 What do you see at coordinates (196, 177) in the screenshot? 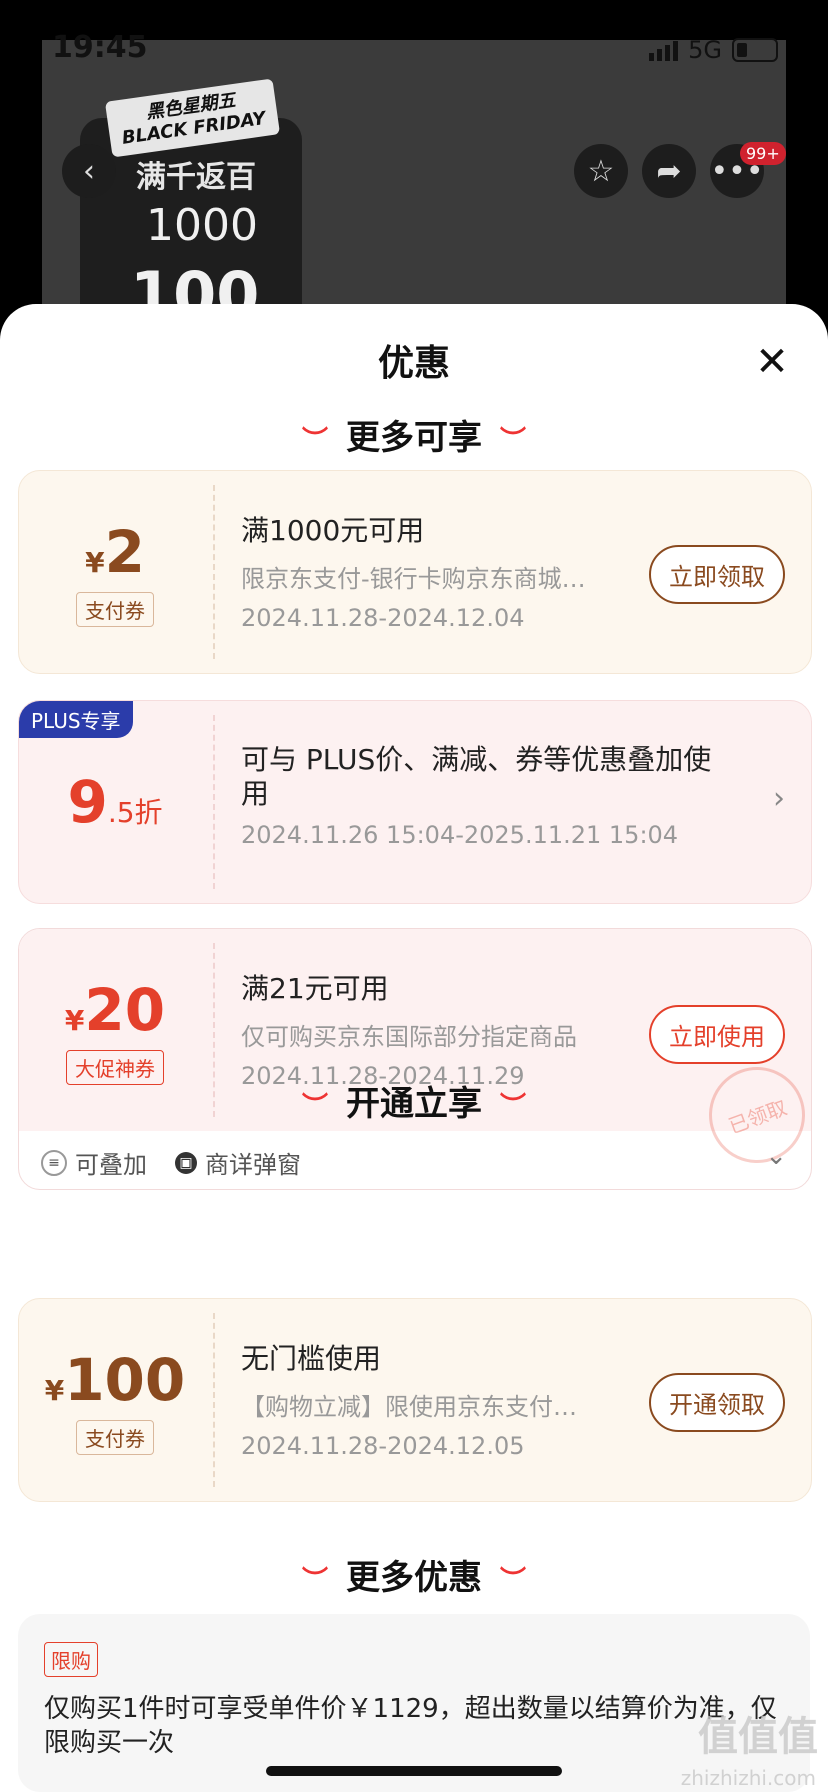
I see `promo-title: 满千返百` at bounding box center [196, 177].